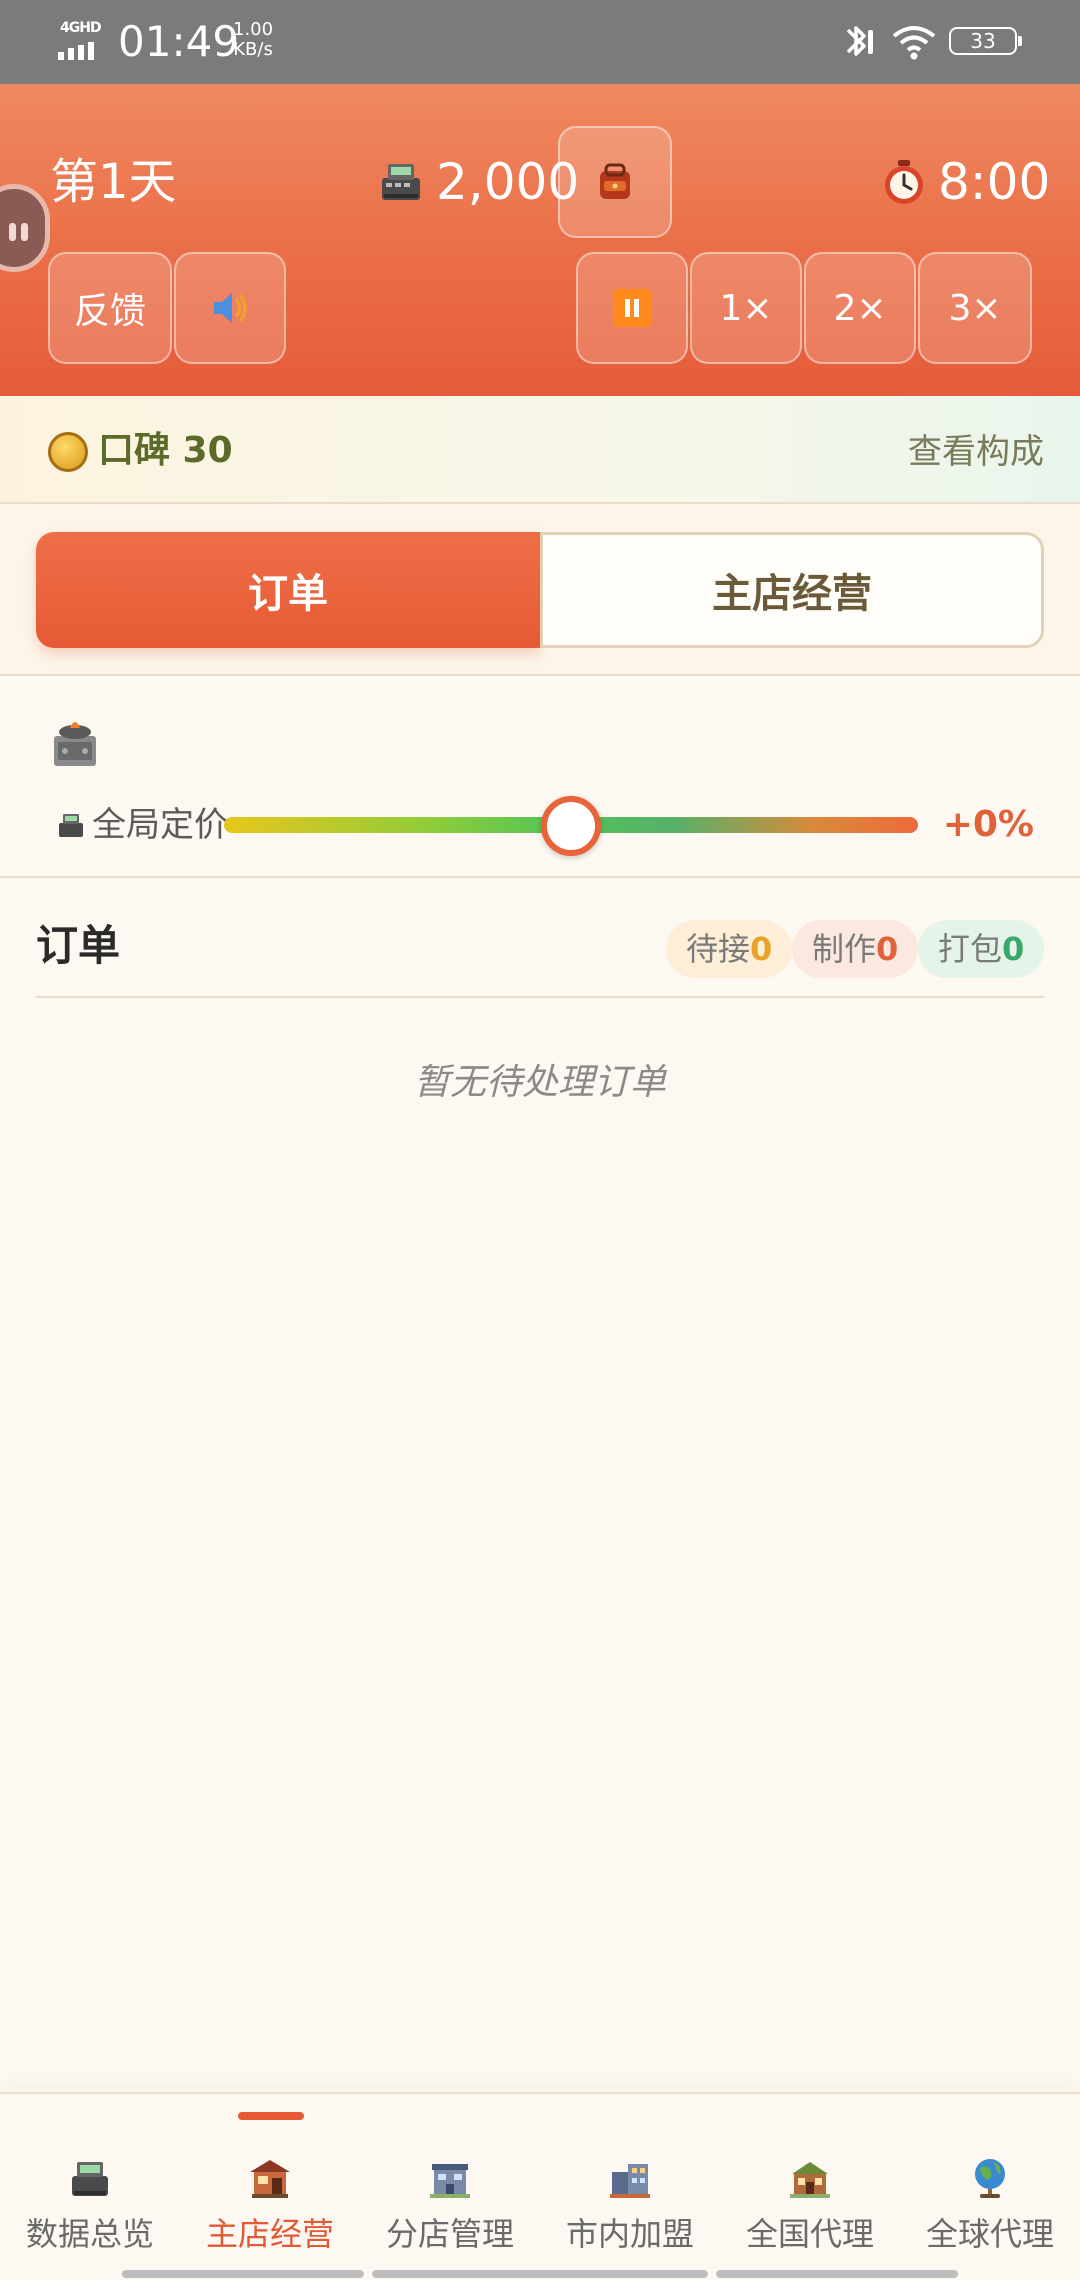 This screenshot has height=2280, width=1080. I want to click on nav-data-overview: 数据总览, so click(90, 2187).